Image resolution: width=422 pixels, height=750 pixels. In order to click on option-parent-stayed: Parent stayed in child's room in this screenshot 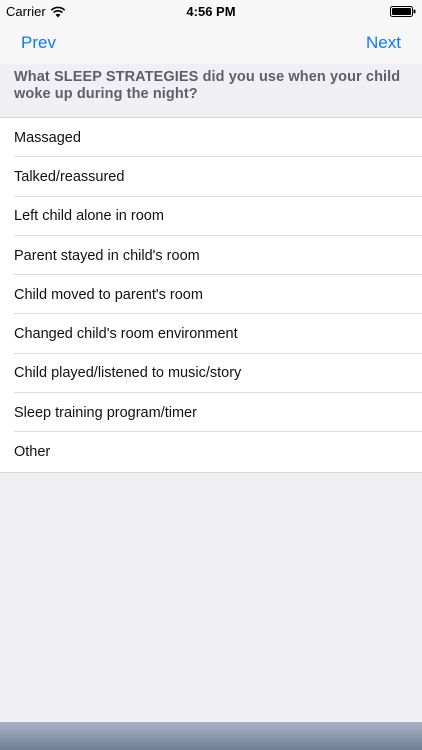, I will do `click(211, 256)`.